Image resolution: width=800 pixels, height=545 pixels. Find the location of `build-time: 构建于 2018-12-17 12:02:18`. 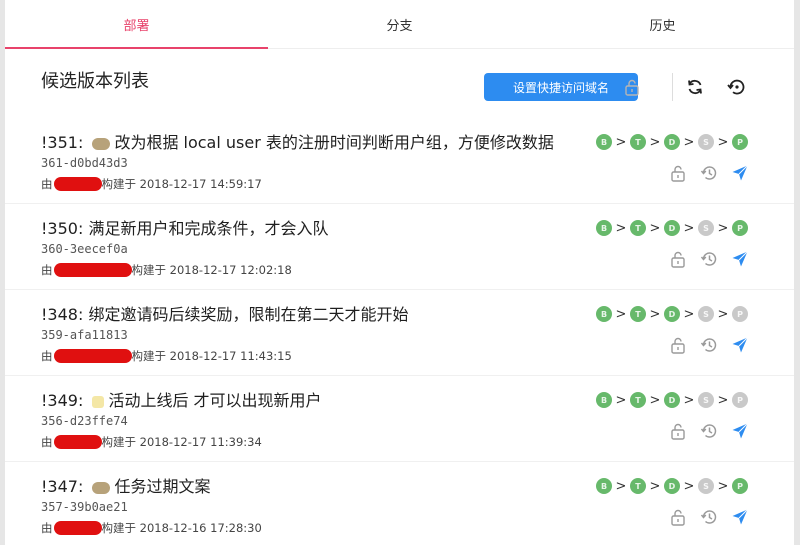

build-time: 构建于 2018-12-17 12:02:18 is located at coordinates (211, 270).